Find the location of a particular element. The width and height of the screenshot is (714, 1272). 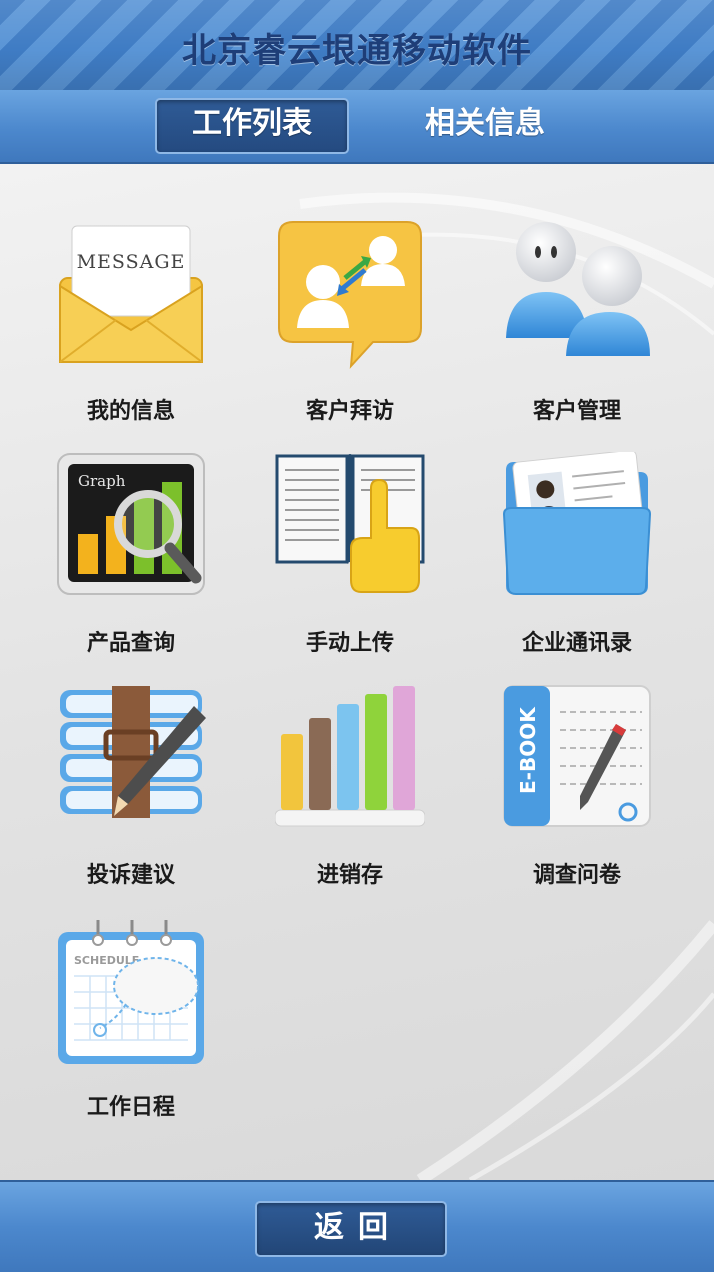

book-hand-icon is located at coordinates (350, 527).